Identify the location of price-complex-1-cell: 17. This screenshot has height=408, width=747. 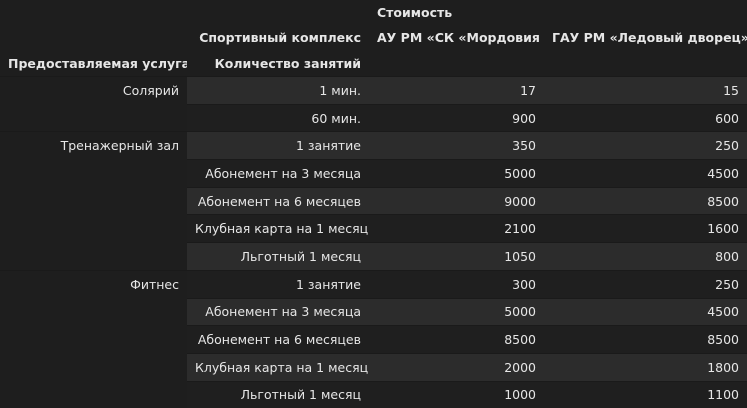
(456, 91).